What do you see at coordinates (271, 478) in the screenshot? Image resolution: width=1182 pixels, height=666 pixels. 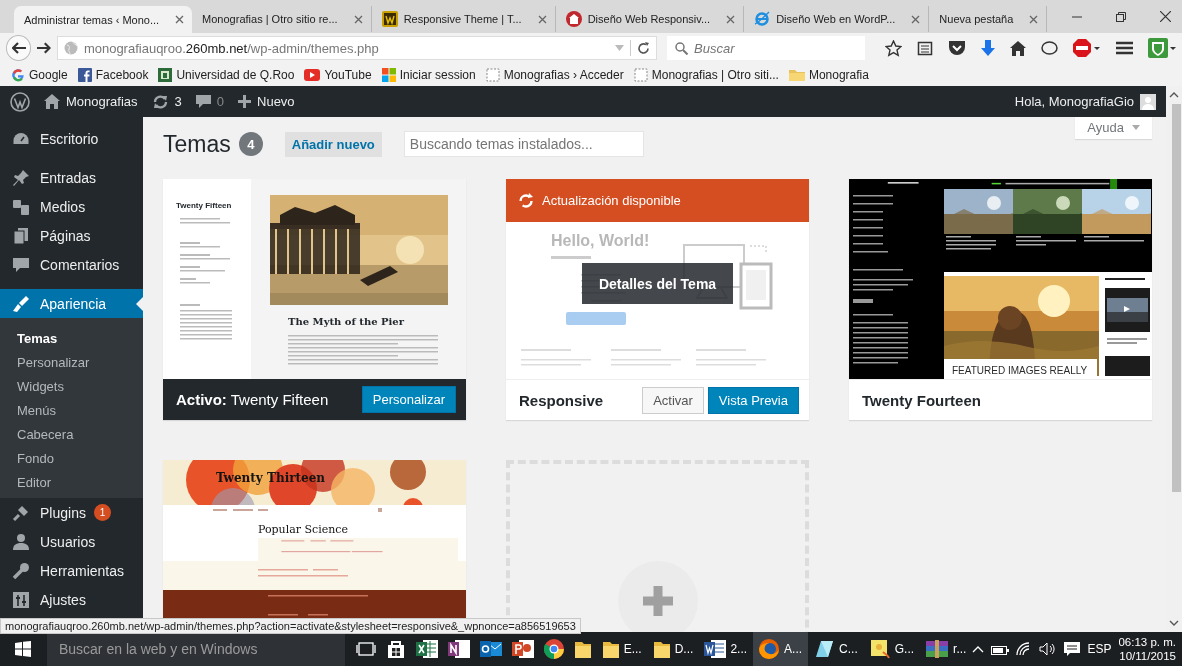 I see `preview-site-title: Twenty Thirteen` at bounding box center [271, 478].